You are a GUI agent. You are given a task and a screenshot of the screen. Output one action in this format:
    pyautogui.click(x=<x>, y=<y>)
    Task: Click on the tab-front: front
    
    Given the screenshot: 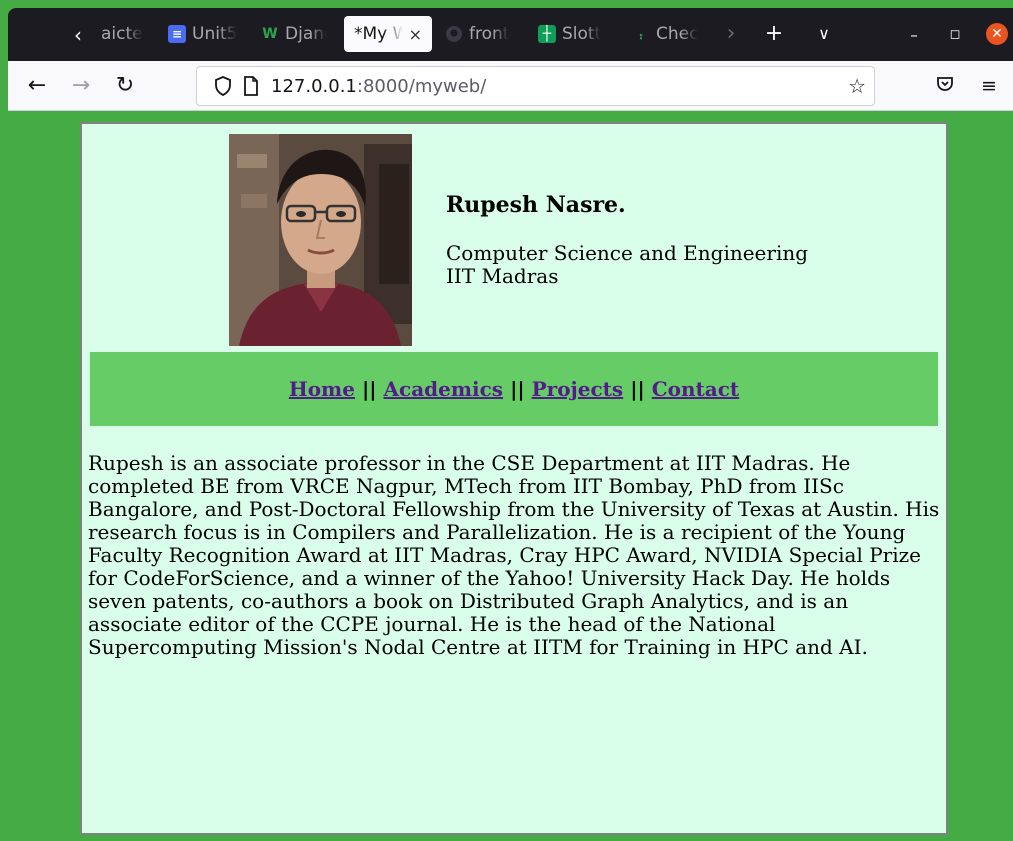 What is the action you would take?
    pyautogui.click(x=480, y=34)
    